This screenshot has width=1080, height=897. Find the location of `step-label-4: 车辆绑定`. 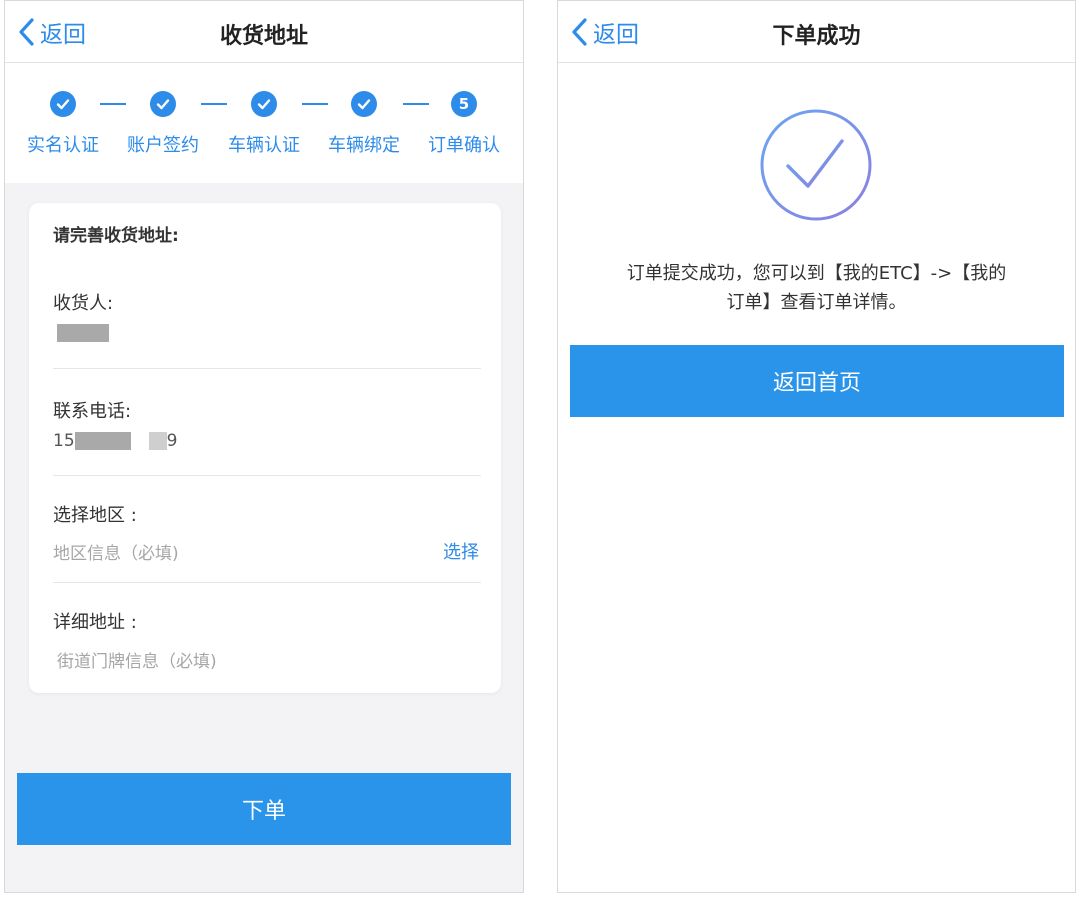

step-label-4: 车辆绑定 is located at coordinates (364, 145).